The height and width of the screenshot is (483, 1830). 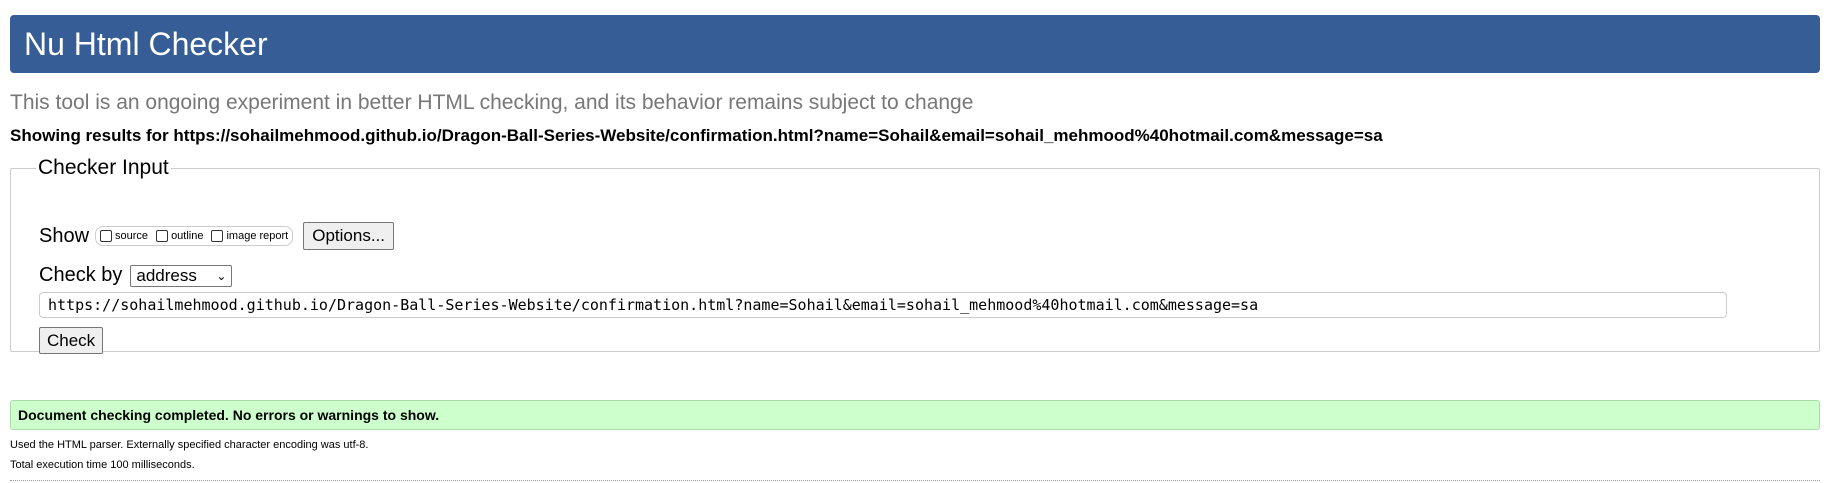 What do you see at coordinates (146, 43) in the screenshot?
I see `page-title: Nu Html Checker` at bounding box center [146, 43].